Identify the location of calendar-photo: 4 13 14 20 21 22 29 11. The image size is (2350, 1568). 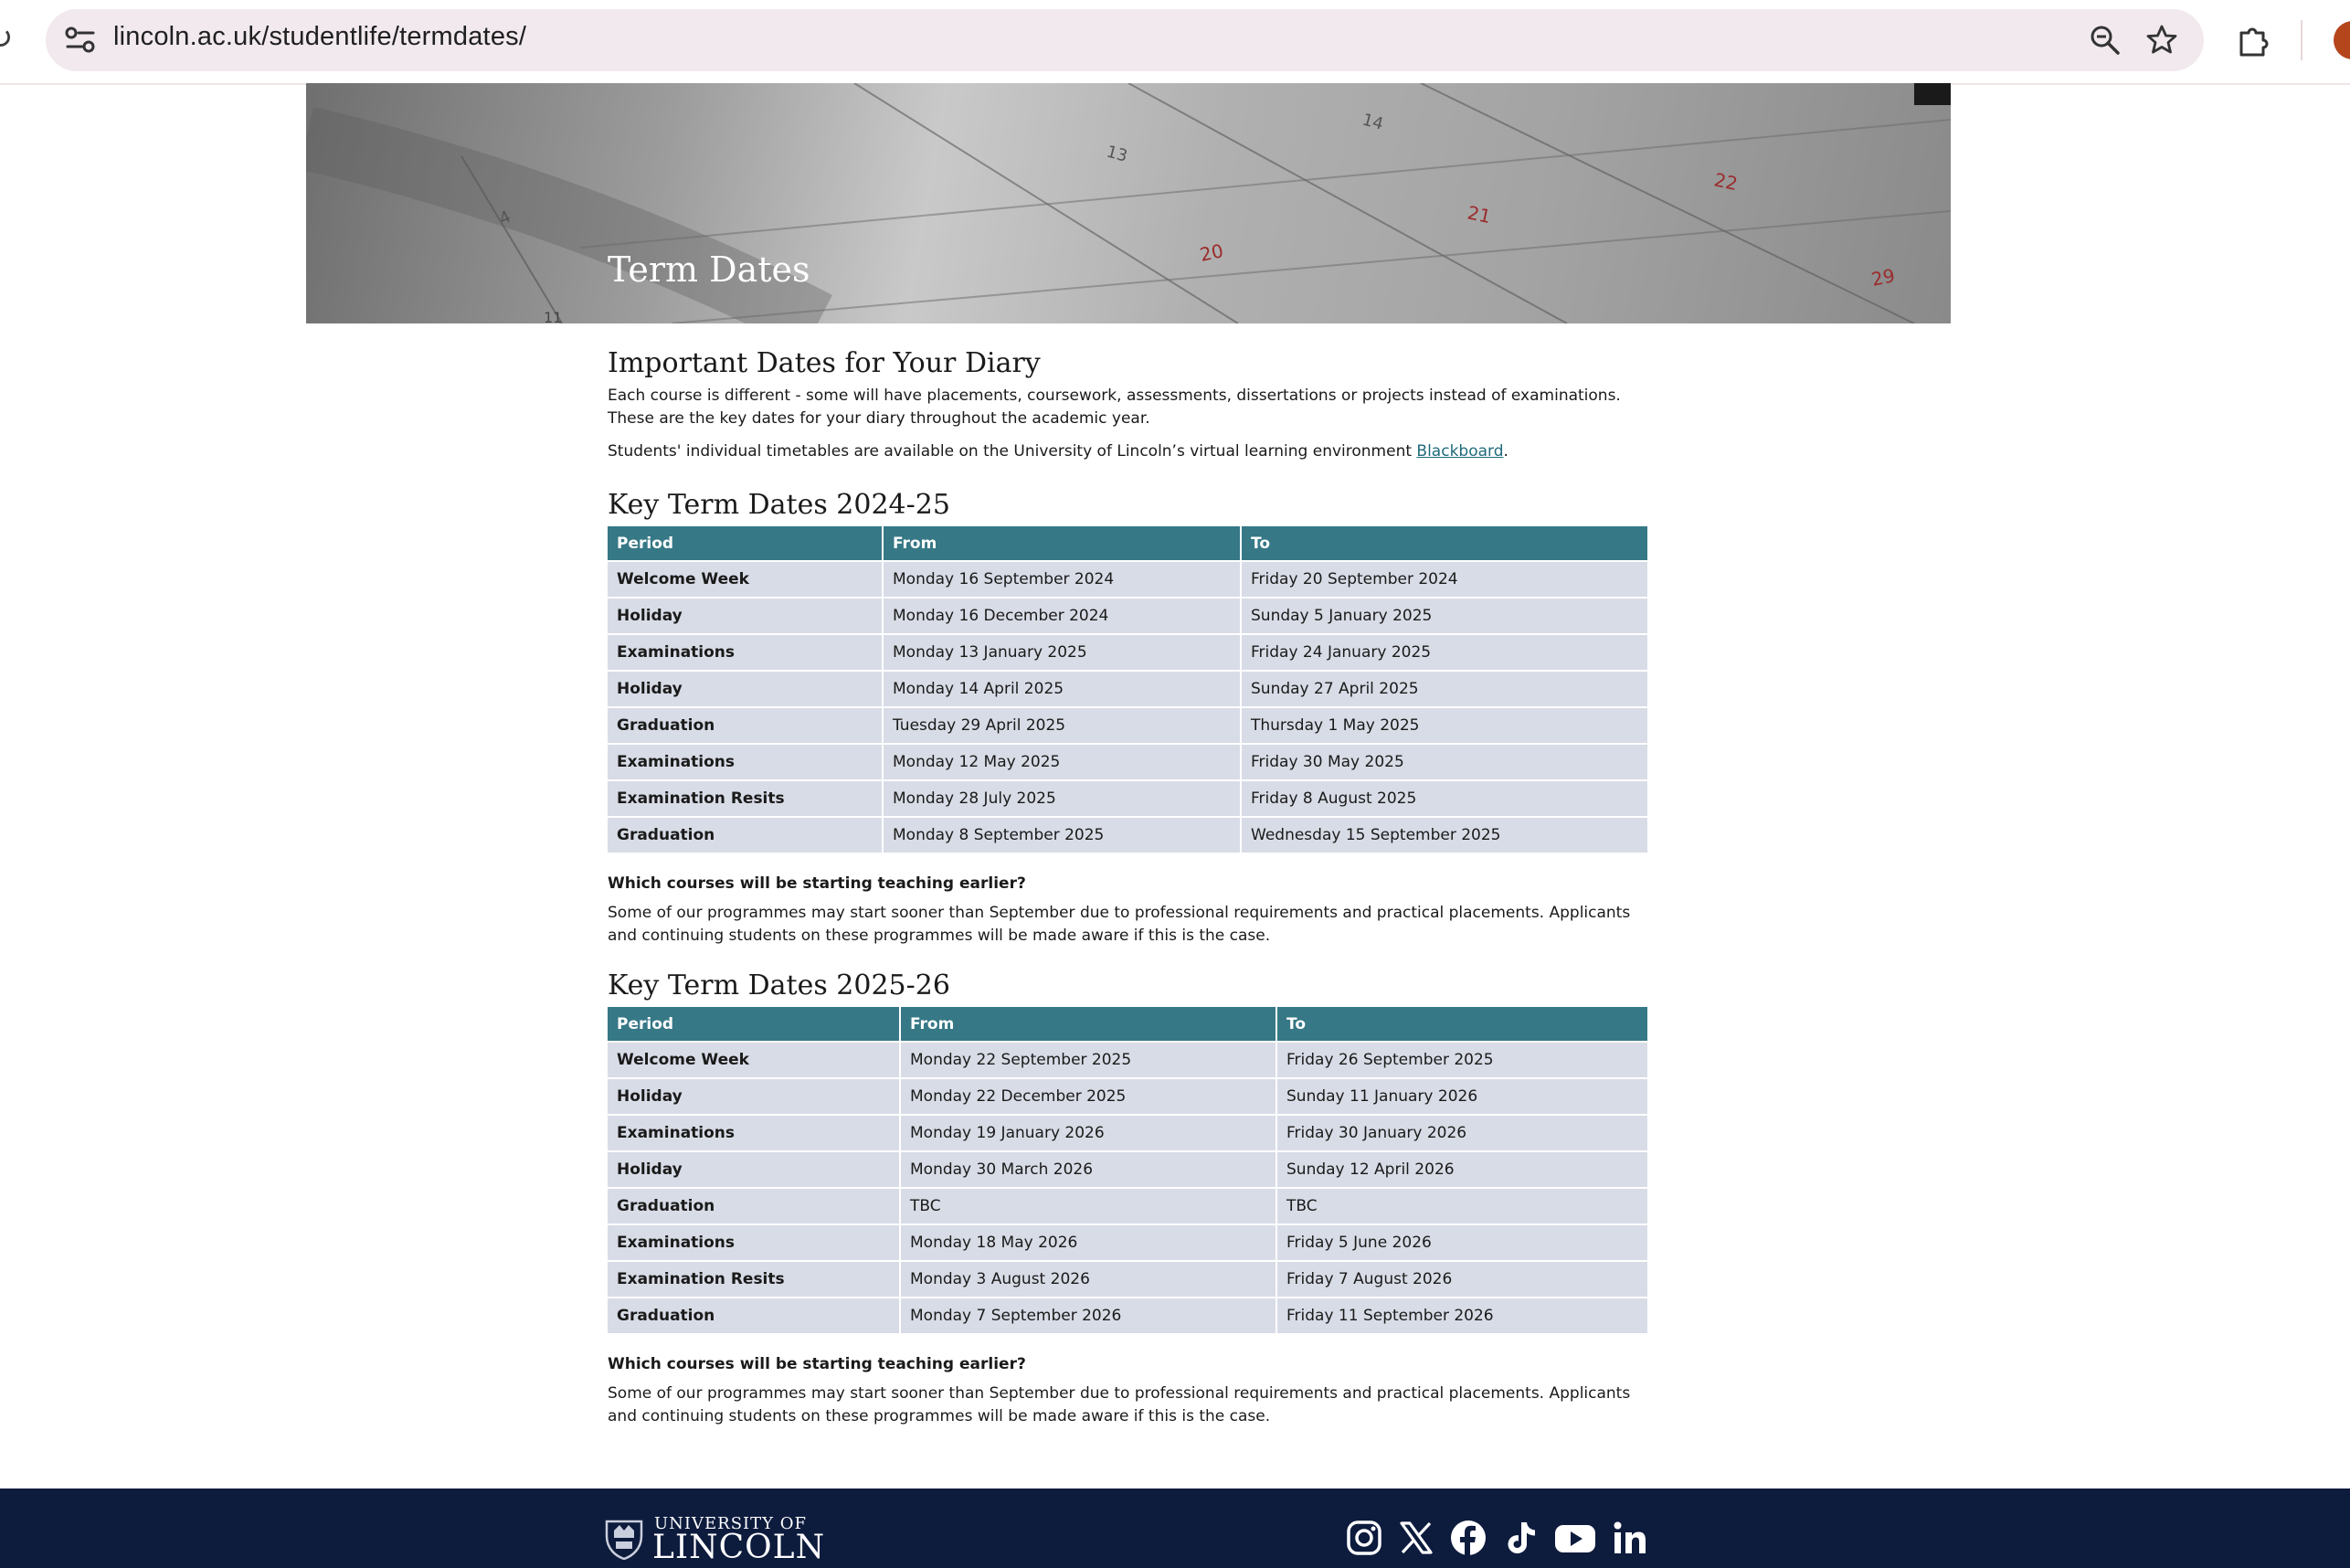
(1129, 203).